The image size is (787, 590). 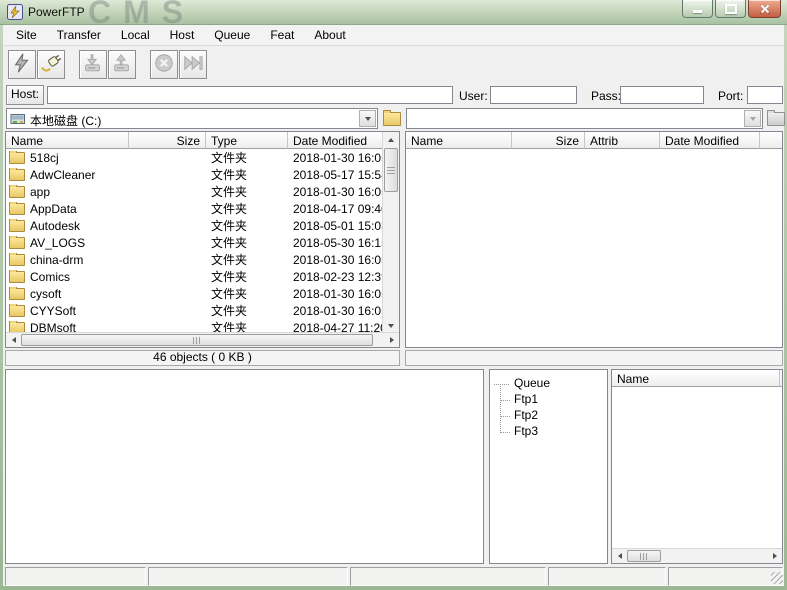 I want to click on pass-input, so click(x=662, y=95).